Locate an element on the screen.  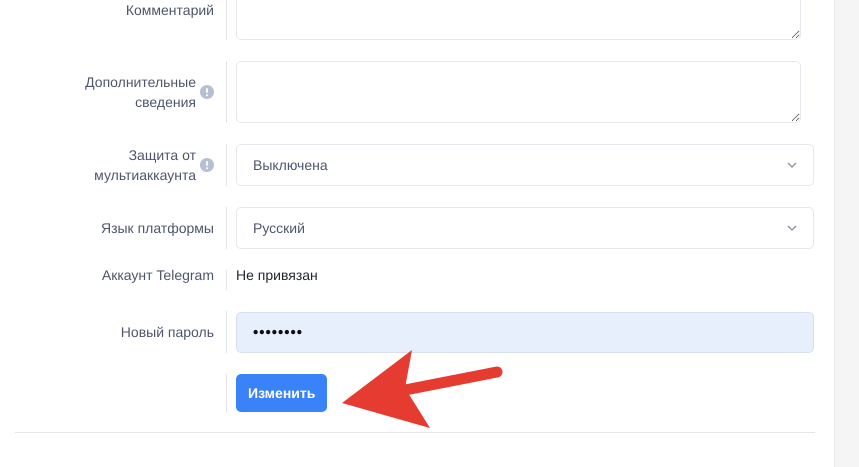
submit-button: Изменить is located at coordinates (282, 393).